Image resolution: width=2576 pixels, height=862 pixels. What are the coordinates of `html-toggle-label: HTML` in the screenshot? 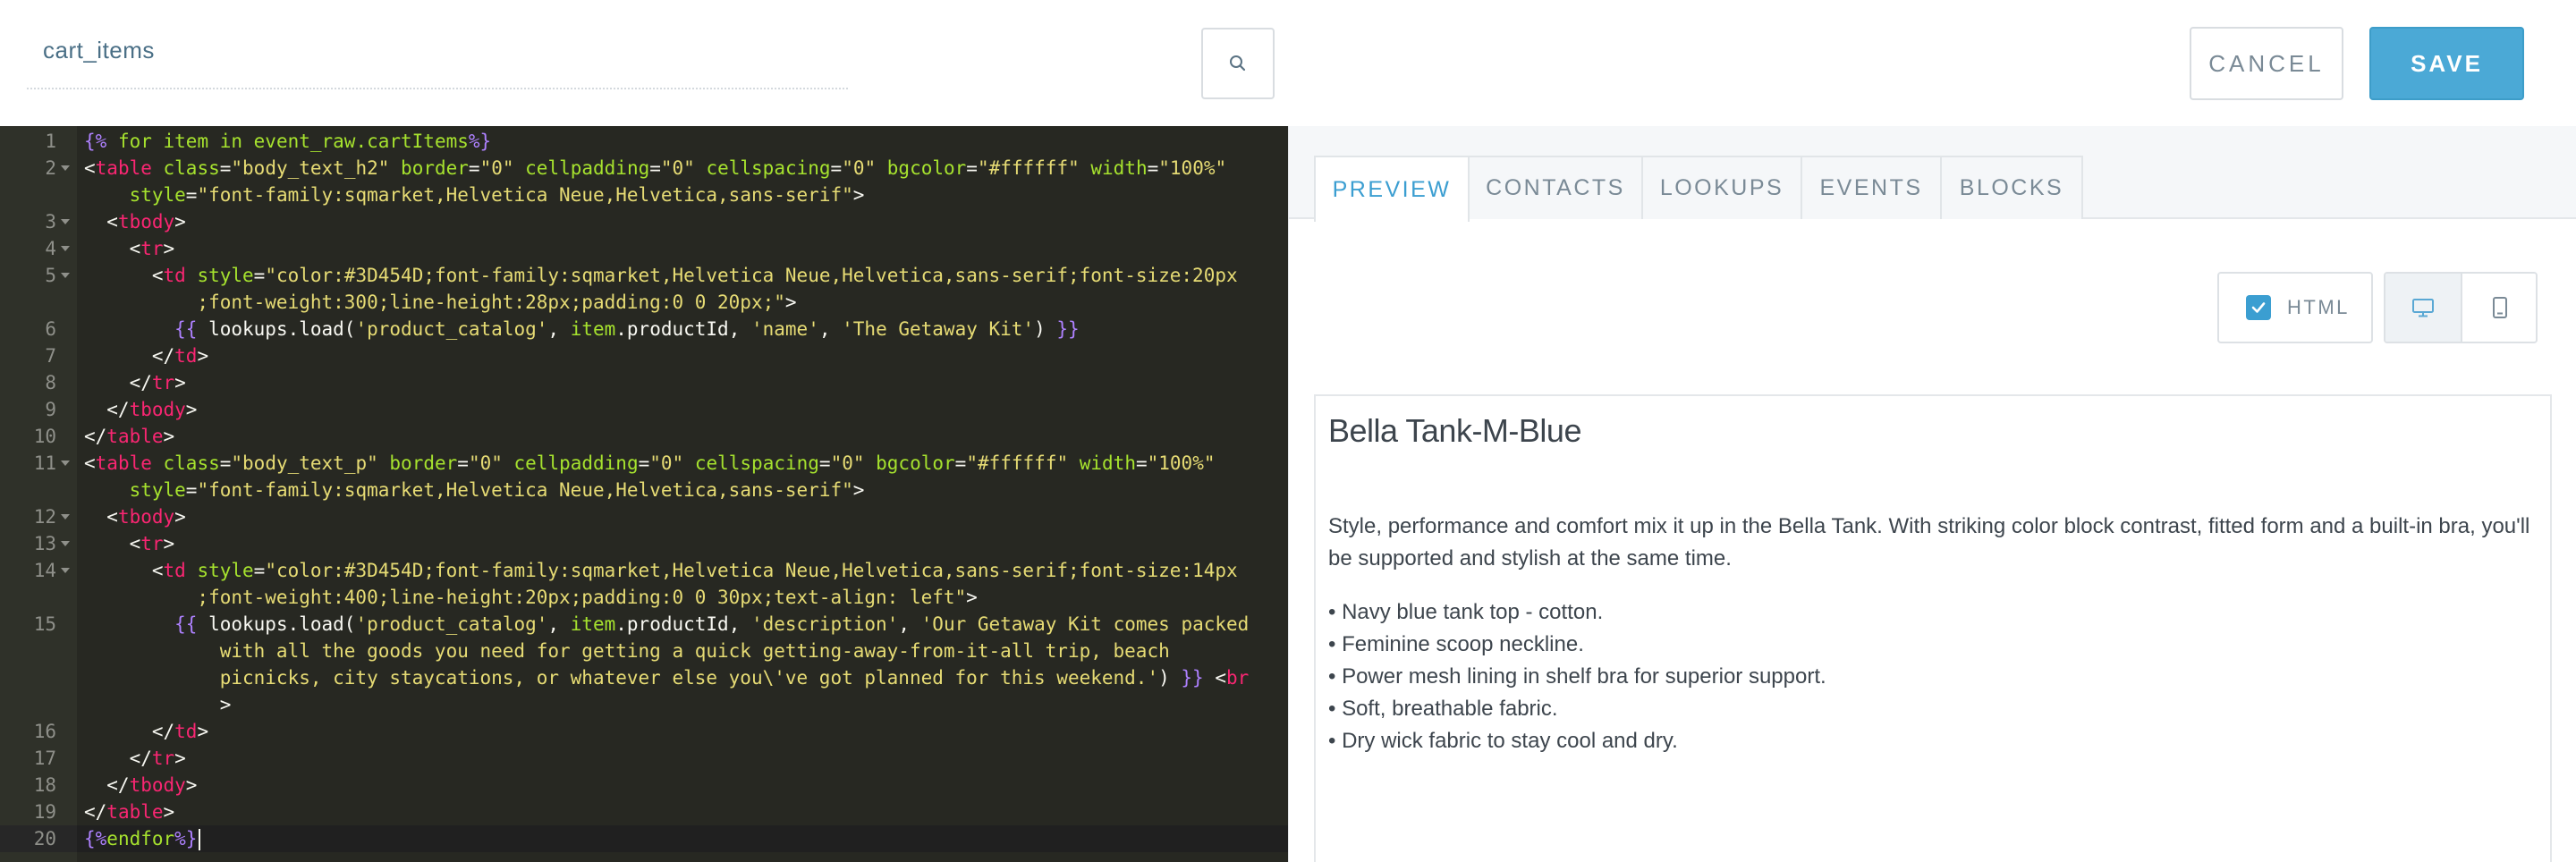 It's located at (2318, 307).